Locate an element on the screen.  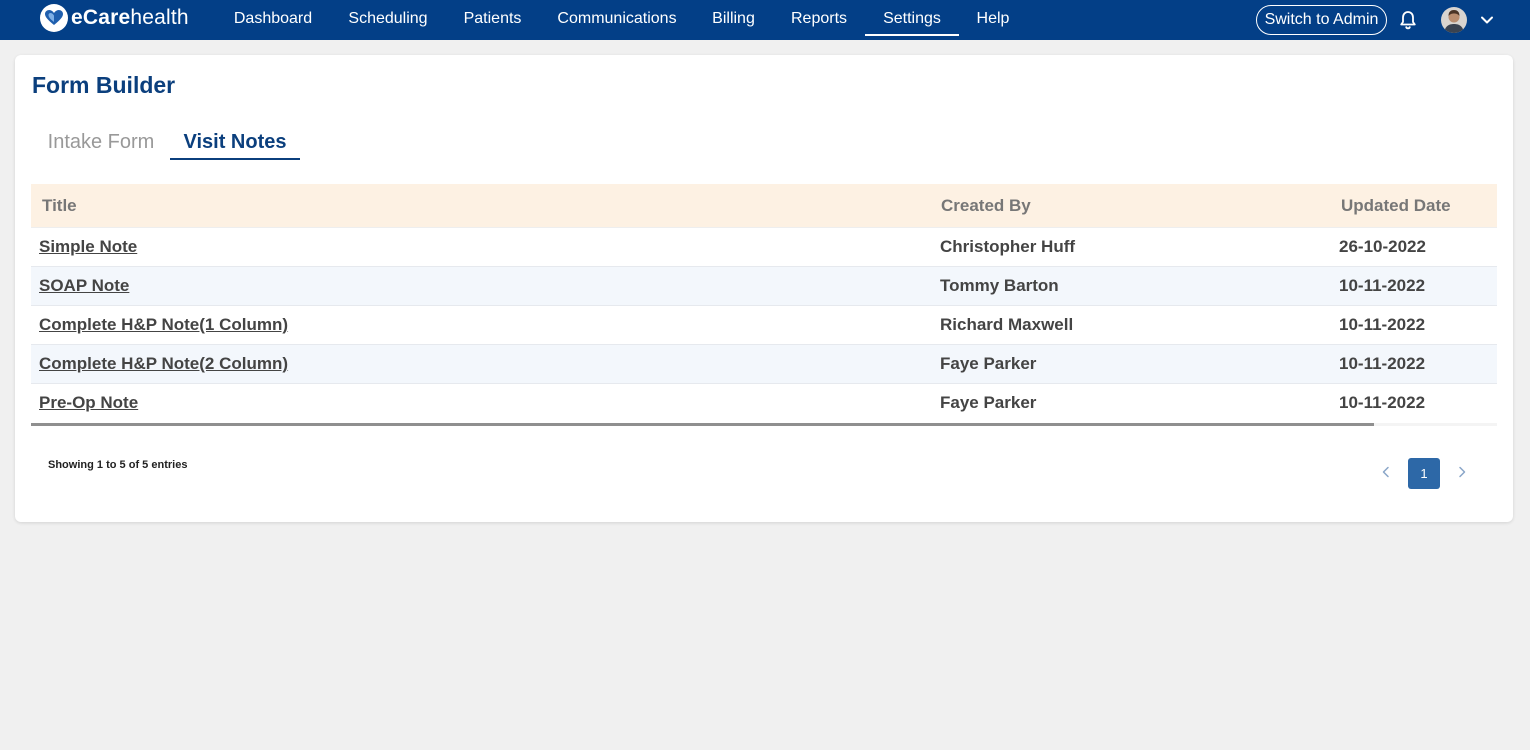
note-title-link: Complete H&P Note(1 Column) is located at coordinates (163, 325).